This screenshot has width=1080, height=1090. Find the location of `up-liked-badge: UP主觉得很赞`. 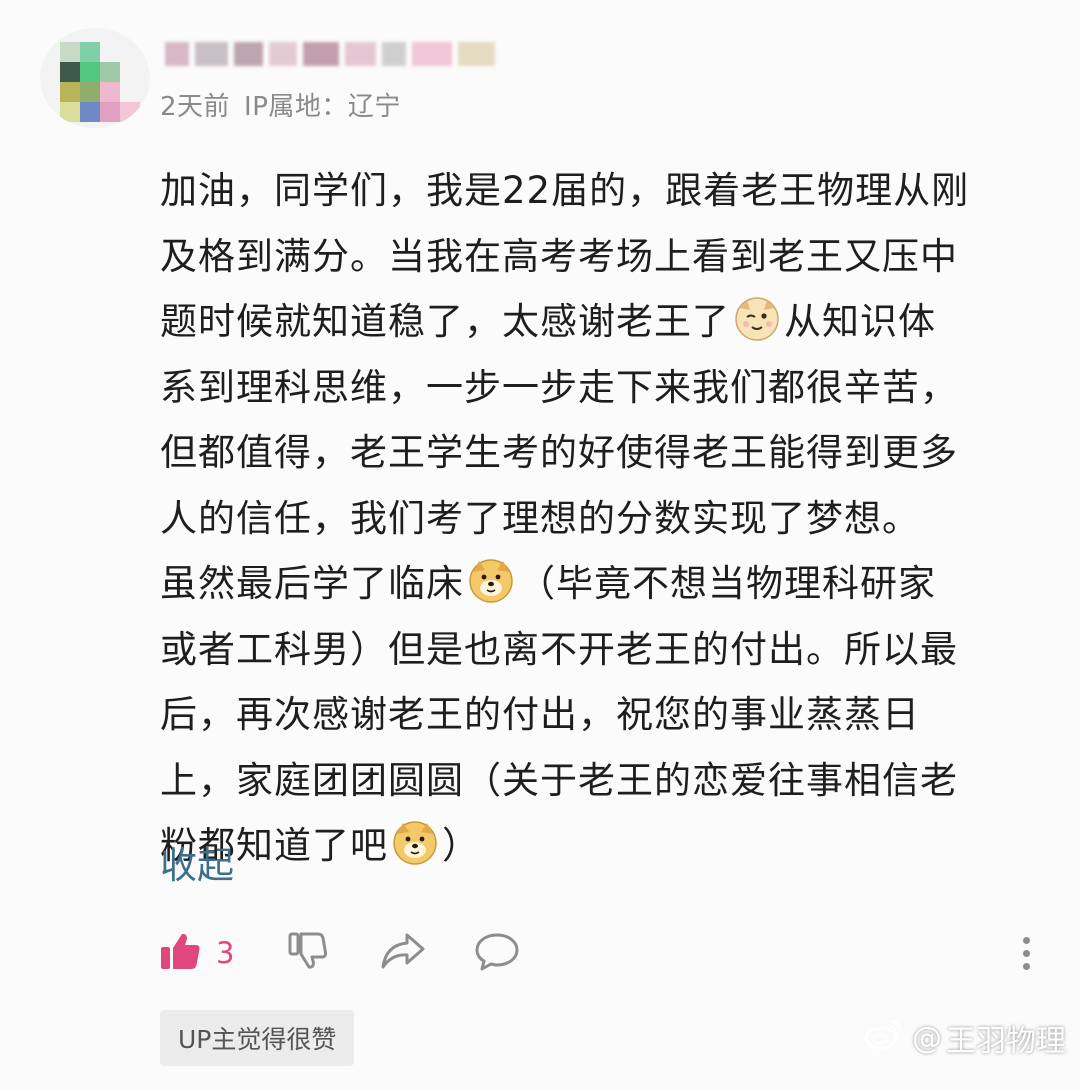

up-liked-badge: UP主觉得很赞 is located at coordinates (257, 1038).